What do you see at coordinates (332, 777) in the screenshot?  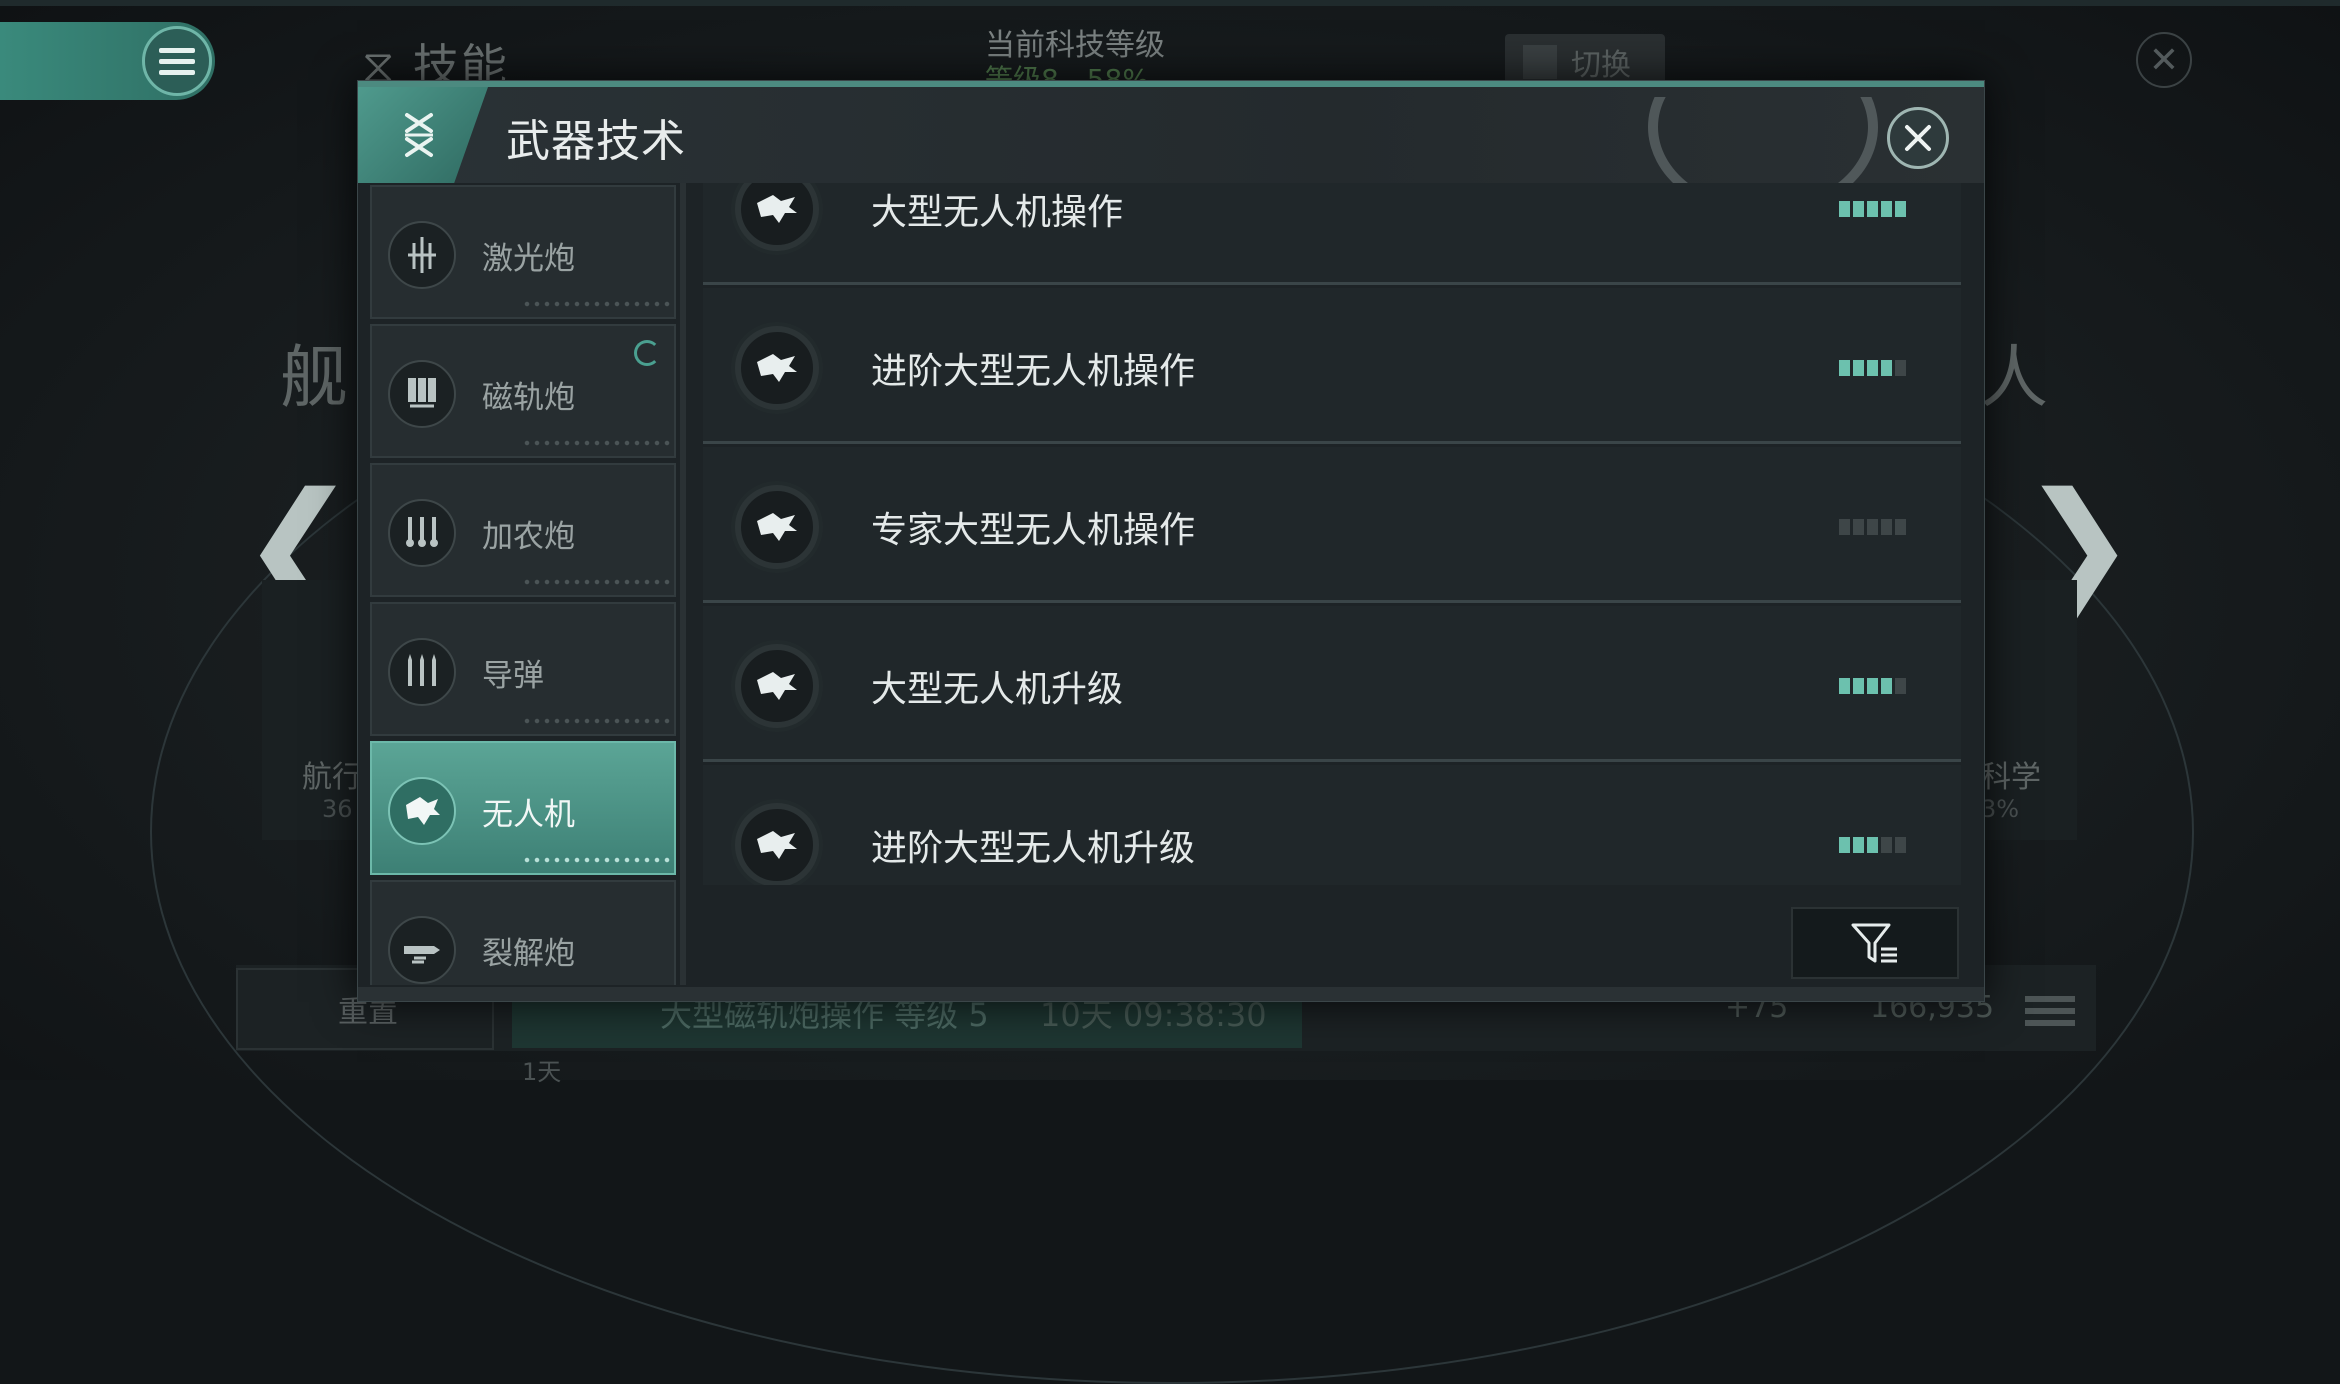 I see `left-card-title: 航行` at bounding box center [332, 777].